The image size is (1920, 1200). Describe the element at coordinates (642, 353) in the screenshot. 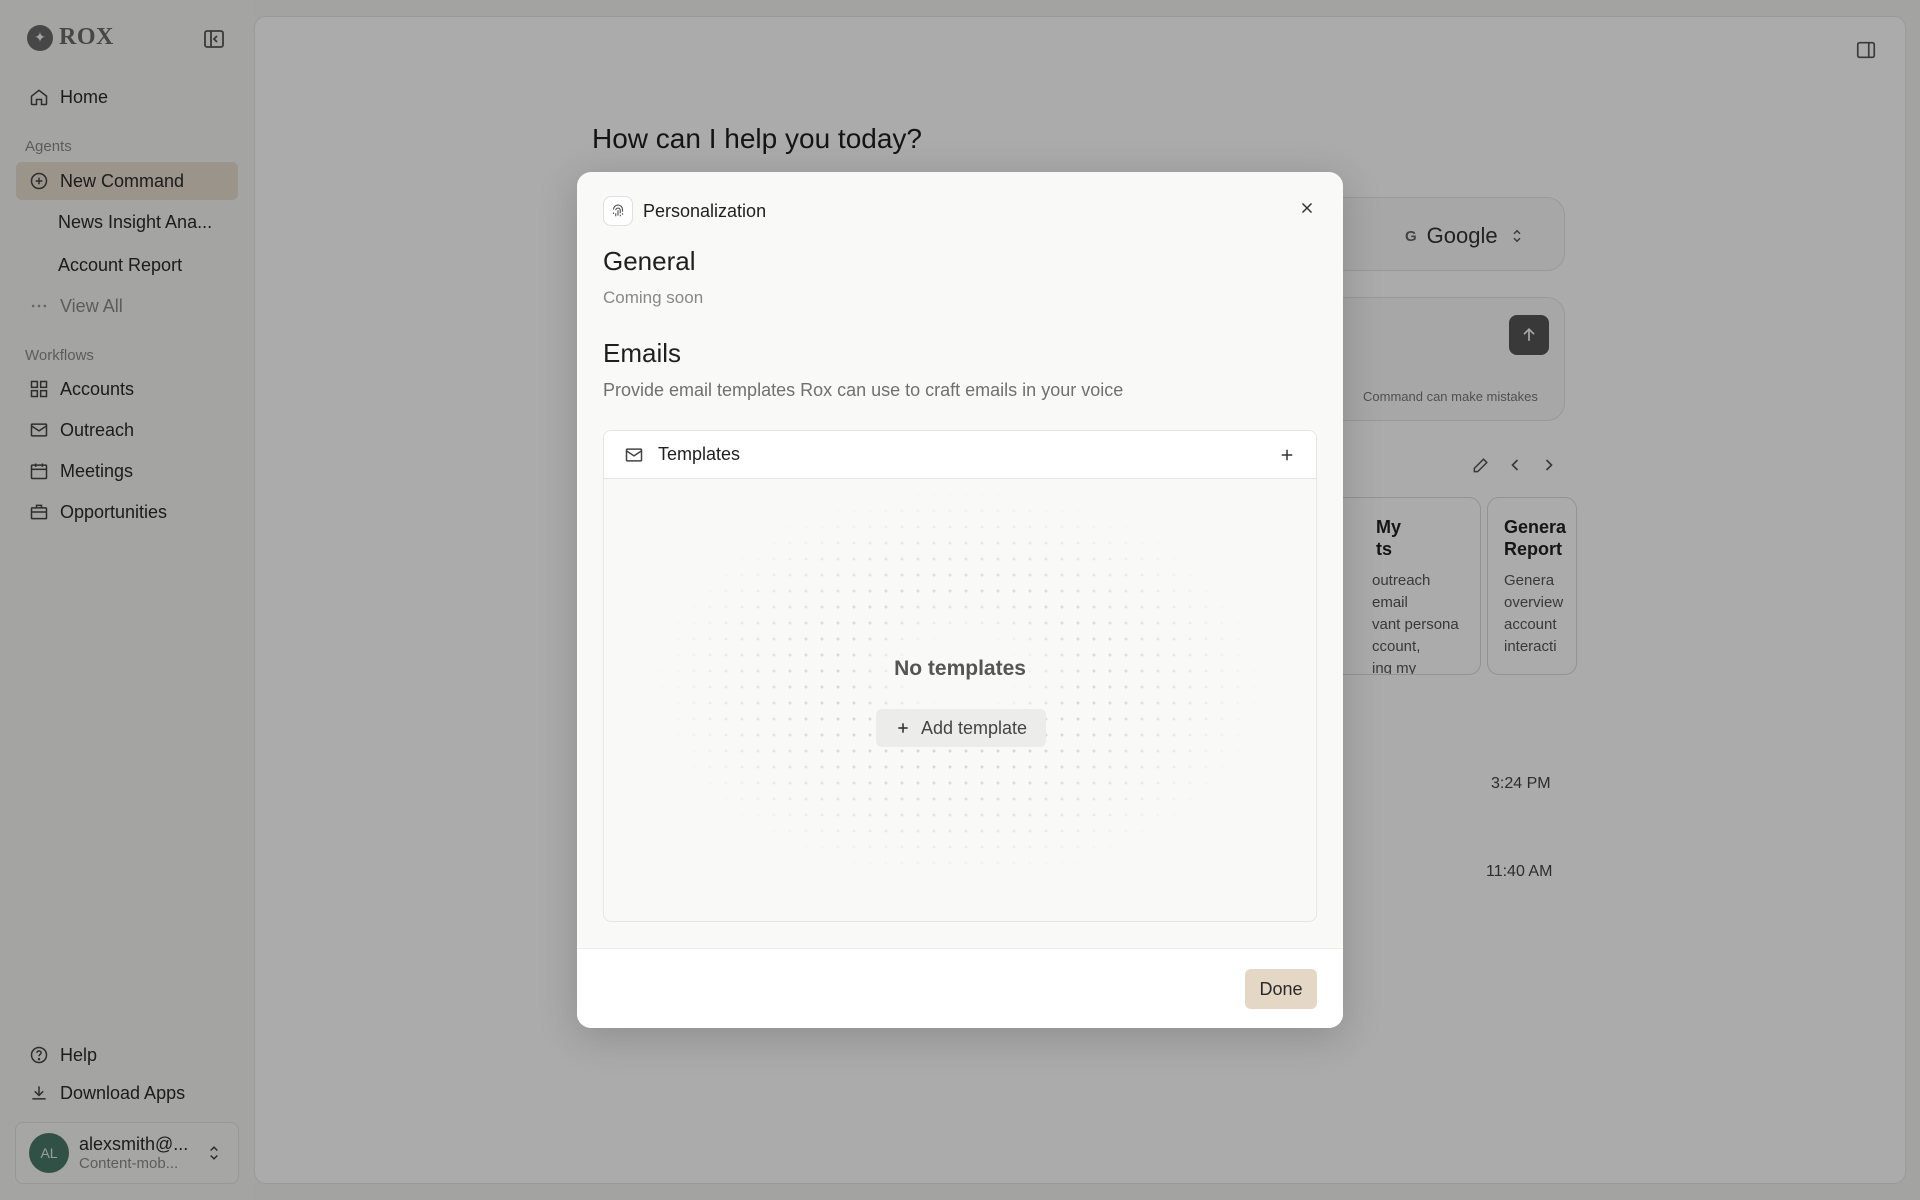

I see `emails-heading: Emails` at that location.